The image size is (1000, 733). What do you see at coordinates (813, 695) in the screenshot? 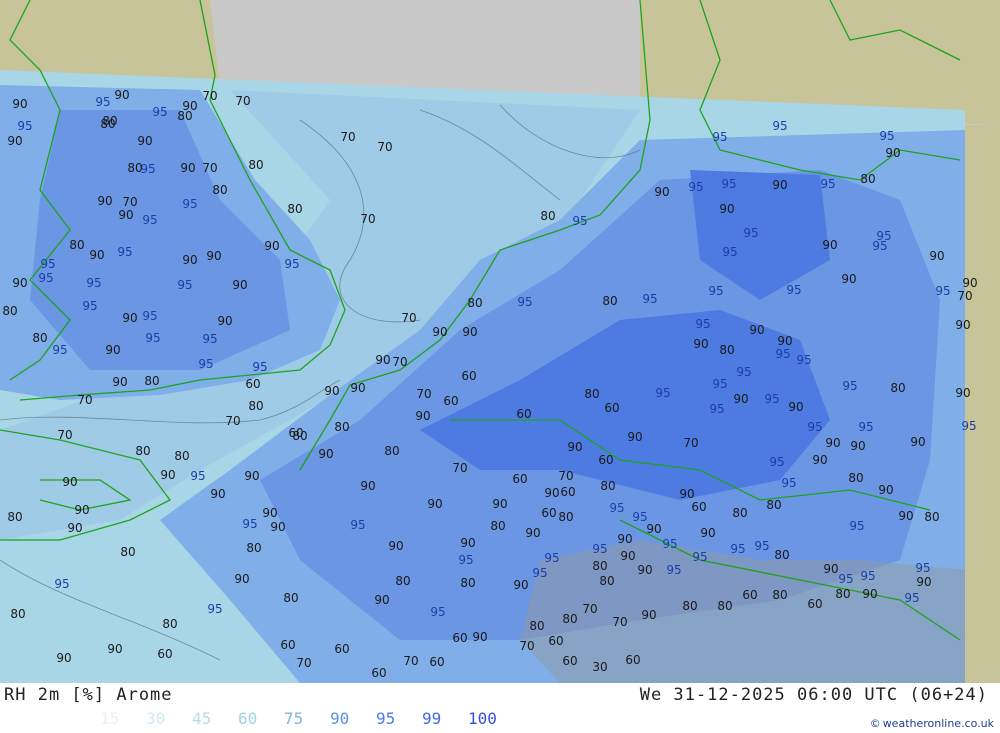
I see `forecast-datetime: We 31-12-2025 06:00 UTC (06+24)` at bounding box center [813, 695].